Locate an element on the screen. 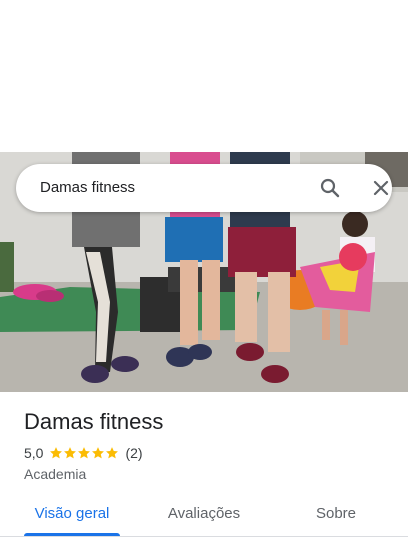 This screenshot has width=408, height=544. tab-reviews: Avaliações is located at coordinates (204, 514).